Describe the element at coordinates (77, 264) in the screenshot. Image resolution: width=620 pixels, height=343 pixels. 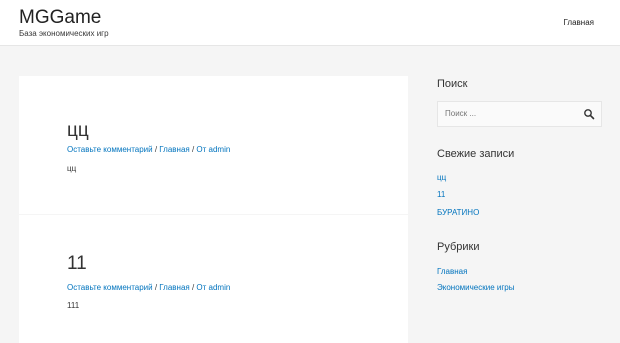
I see `post-title: 11` at that location.